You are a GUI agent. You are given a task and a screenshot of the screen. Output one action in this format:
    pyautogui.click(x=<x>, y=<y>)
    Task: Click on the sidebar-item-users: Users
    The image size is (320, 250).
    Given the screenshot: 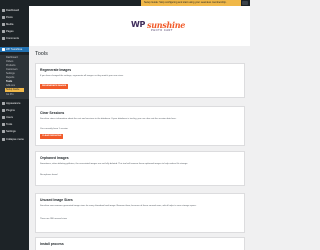 What is the action you would take?
    pyautogui.click(x=14, y=117)
    